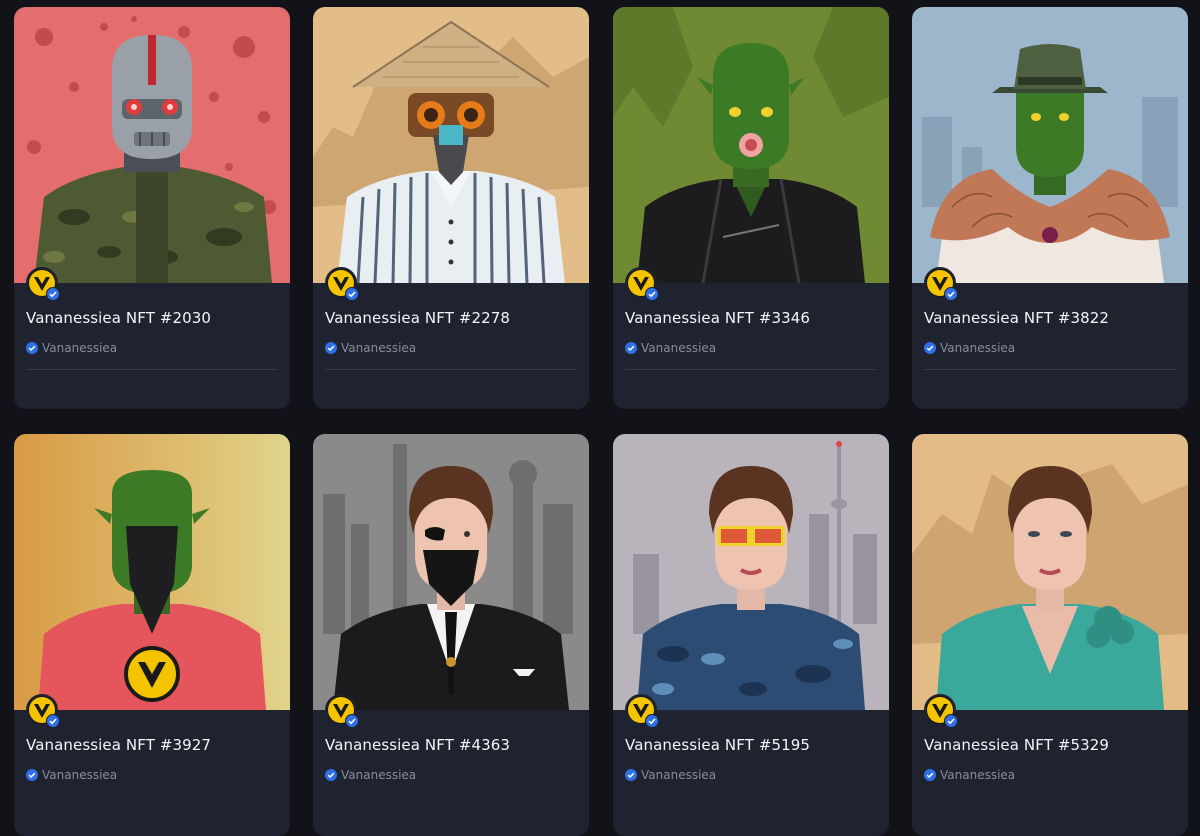  I want to click on nft-title: Vananessiea NFT #3927, so click(118, 745).